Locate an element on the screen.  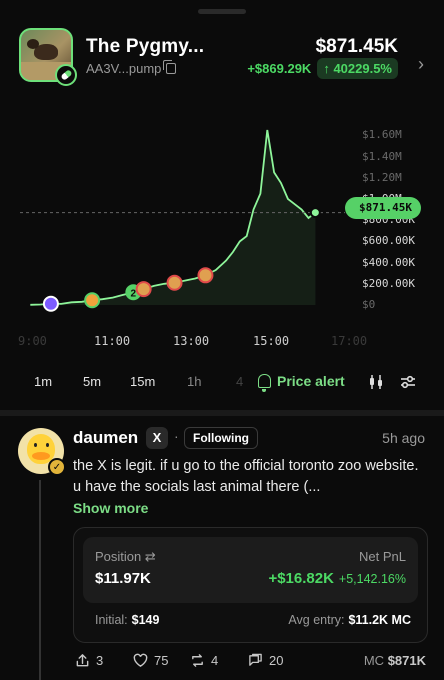
repost-action: 4 is located at coordinates (204, 660).